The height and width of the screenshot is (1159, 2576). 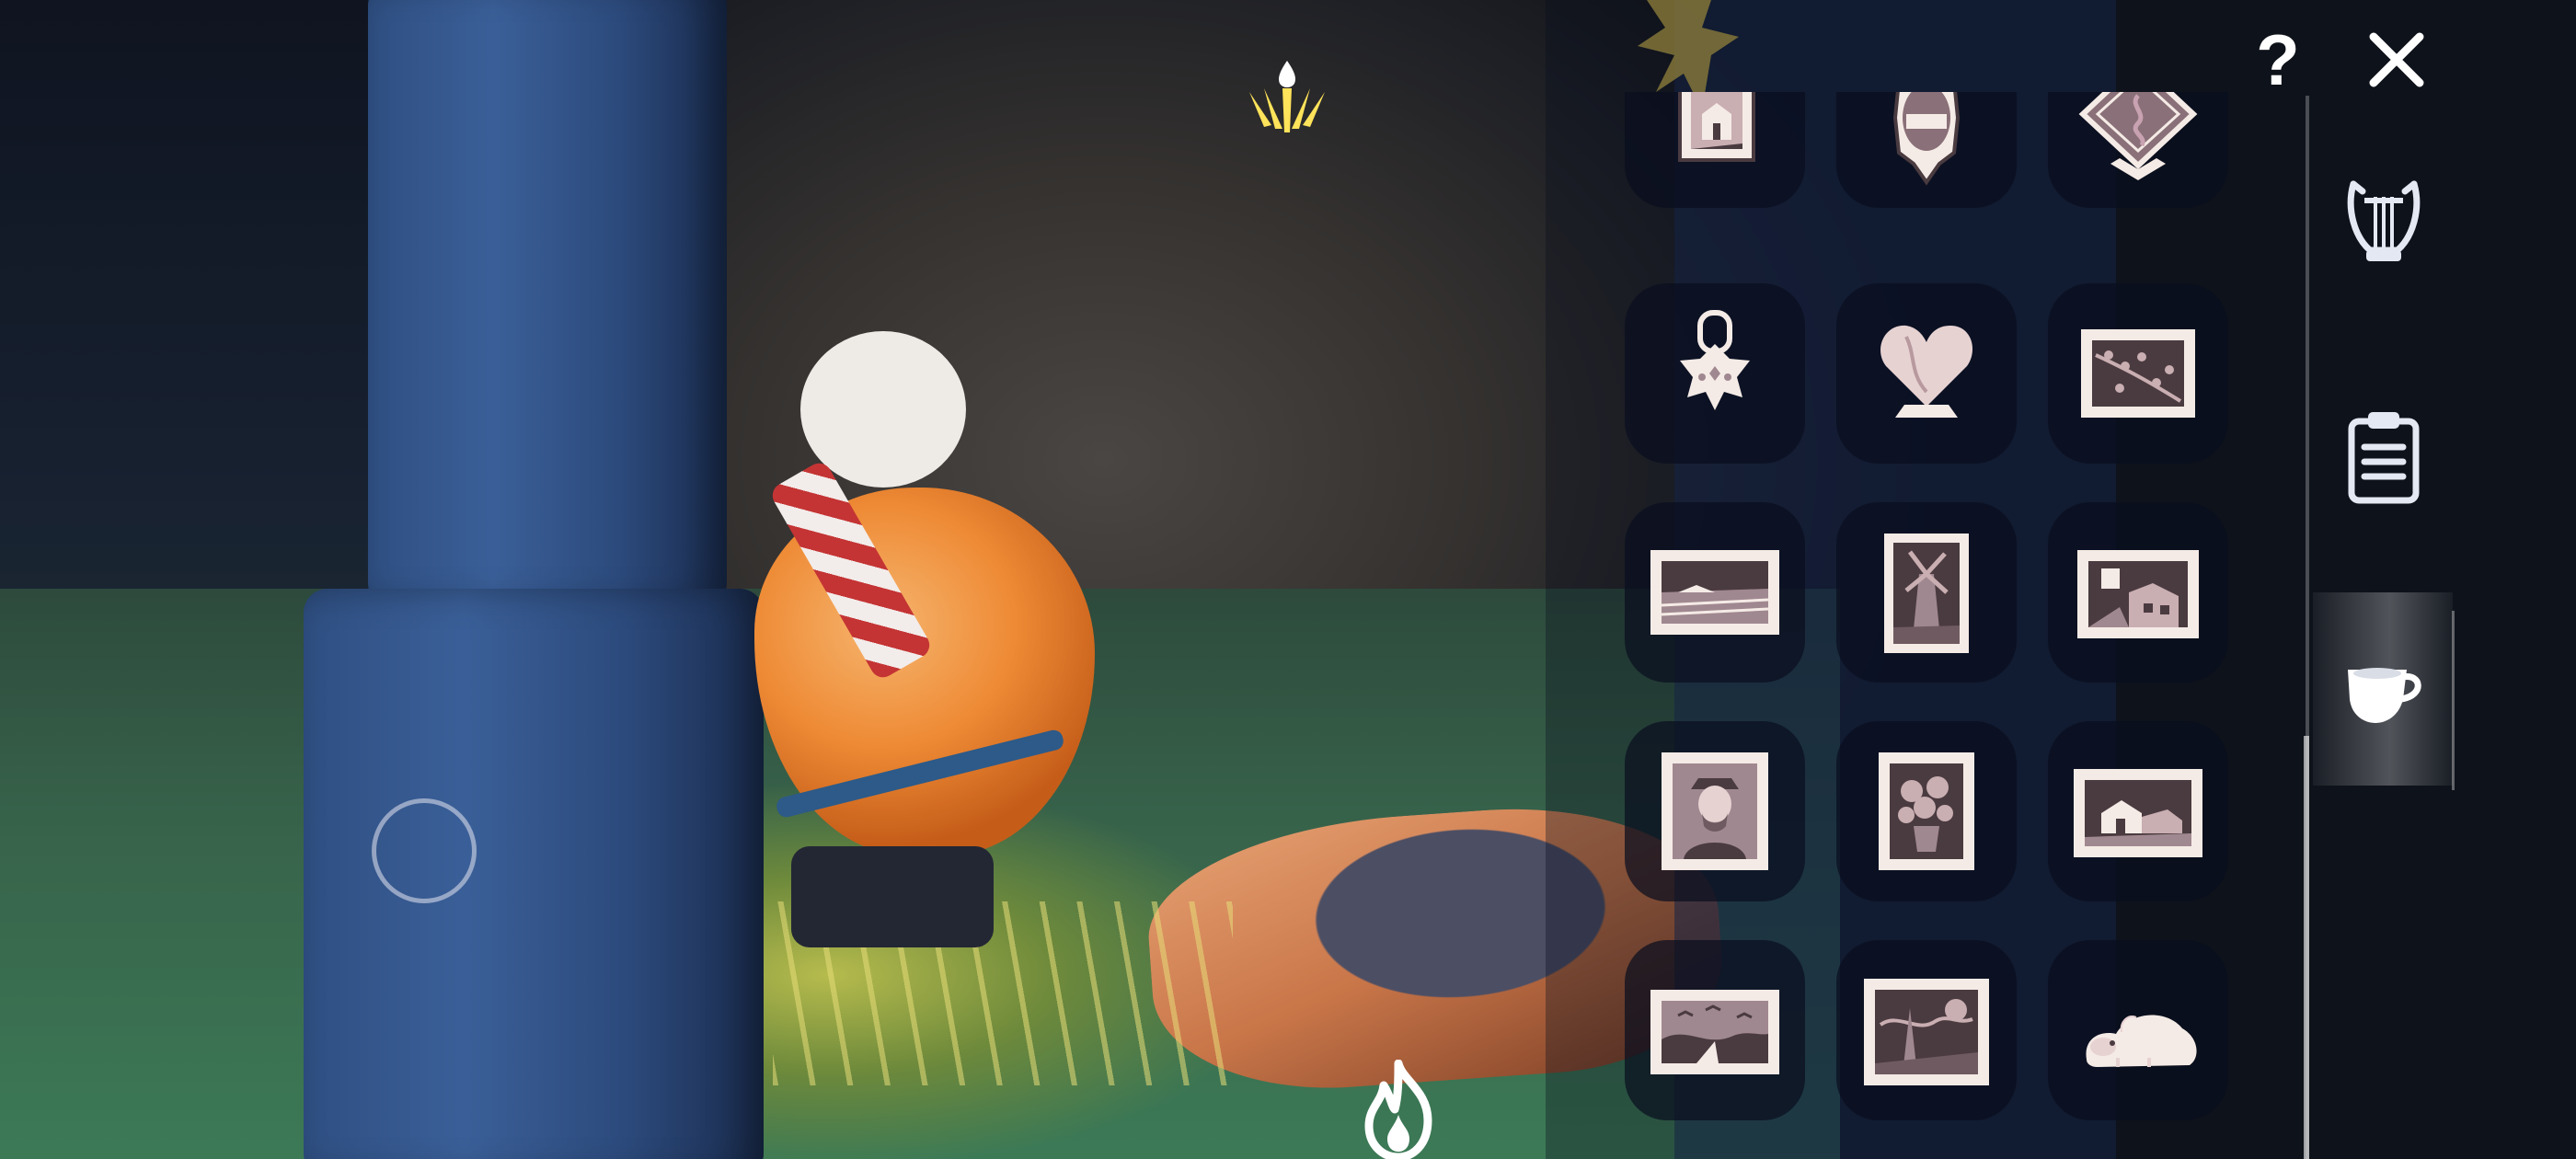 I want to click on pillar-lower-block, so click(x=534, y=874).